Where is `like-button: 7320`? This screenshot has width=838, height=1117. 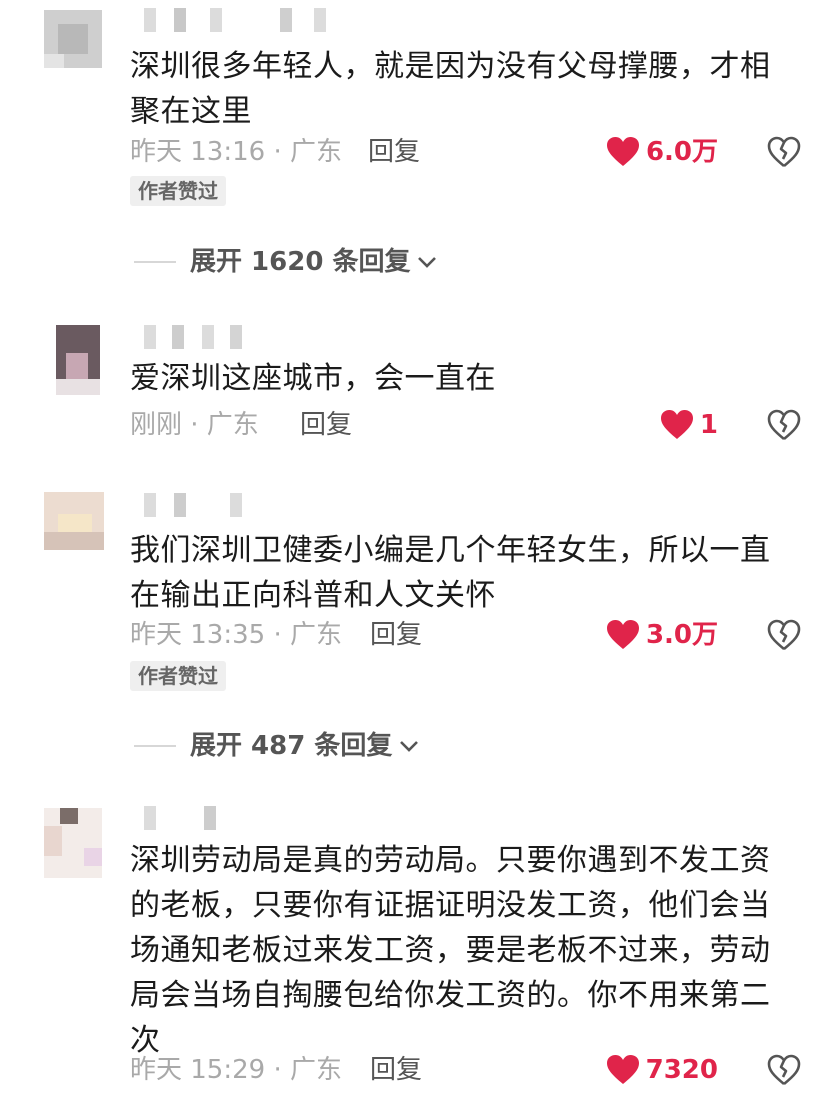
like-button: 7320 is located at coordinates (662, 1070).